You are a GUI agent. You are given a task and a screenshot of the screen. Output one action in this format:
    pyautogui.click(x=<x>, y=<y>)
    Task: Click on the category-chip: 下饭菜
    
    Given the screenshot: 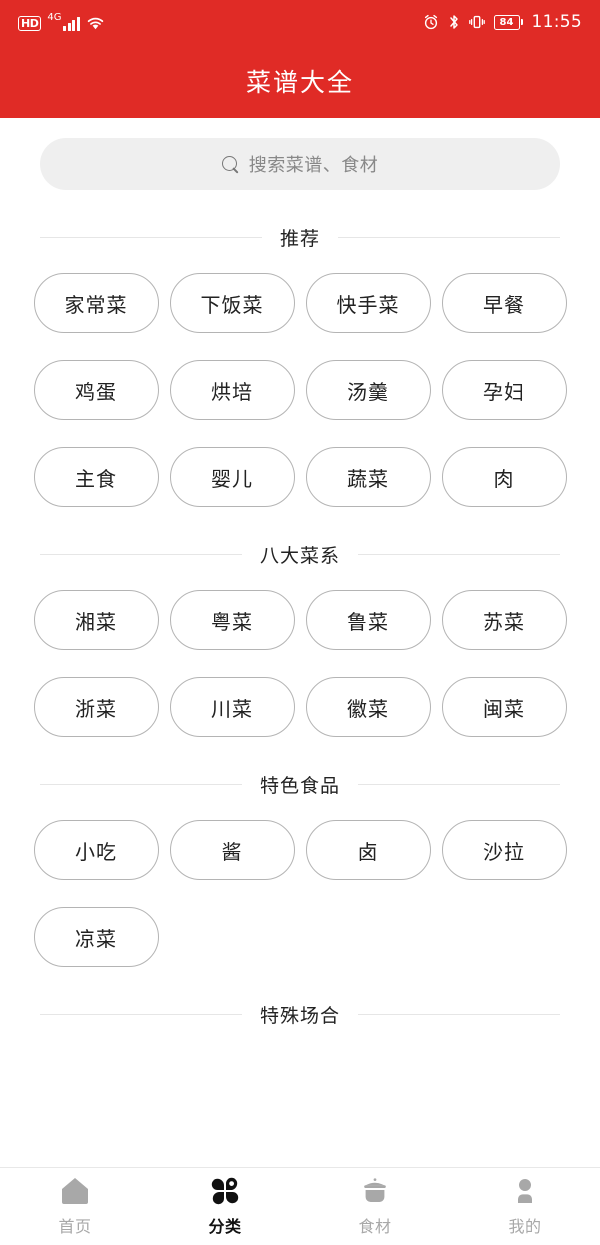 What is the action you would take?
    pyautogui.click(x=232, y=303)
    